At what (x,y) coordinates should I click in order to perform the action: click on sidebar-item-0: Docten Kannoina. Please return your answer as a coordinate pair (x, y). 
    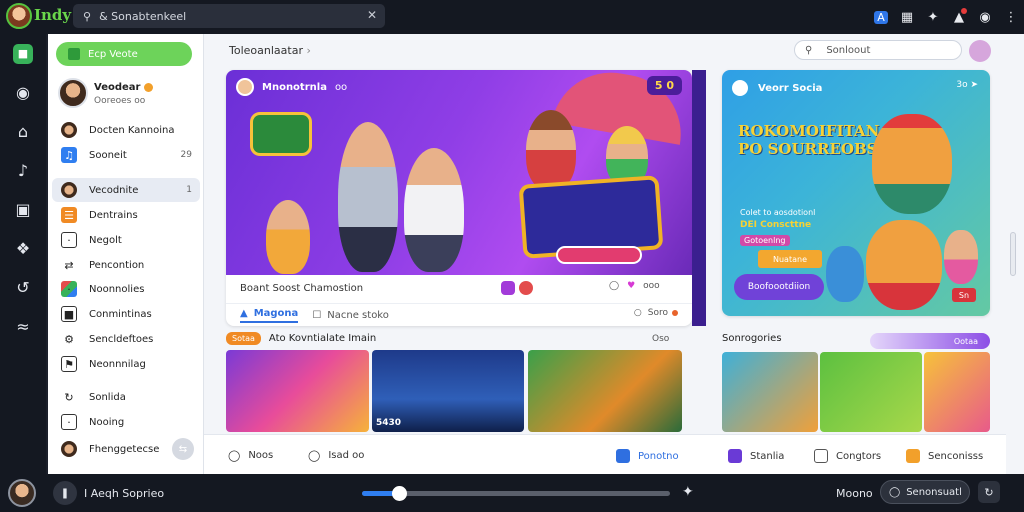
    Looking at the image, I should click on (126, 130).